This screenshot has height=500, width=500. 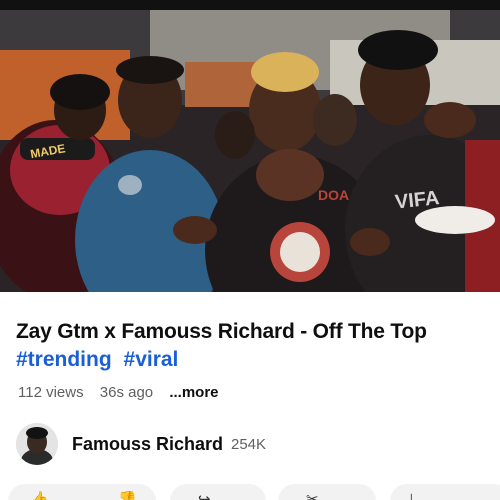 What do you see at coordinates (39, 496) in the screenshot?
I see `like-icon: 👍` at bounding box center [39, 496].